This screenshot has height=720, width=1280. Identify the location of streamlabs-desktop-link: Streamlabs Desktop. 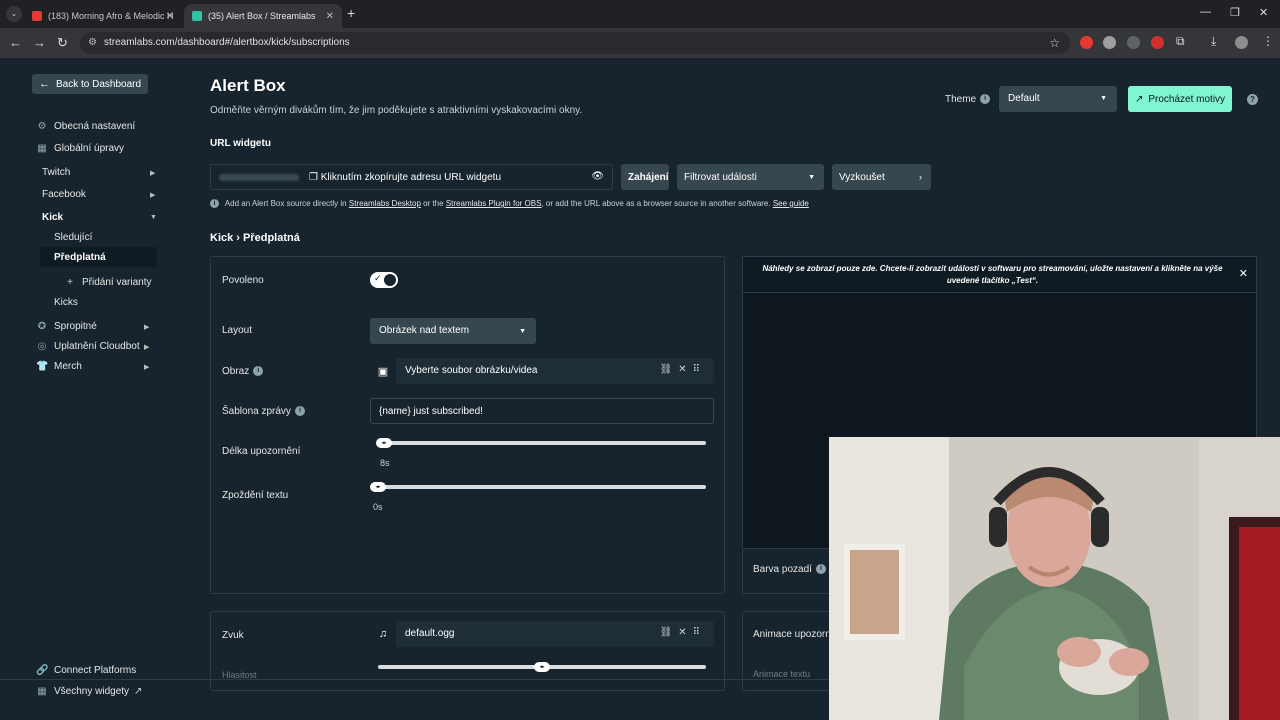
(385, 203).